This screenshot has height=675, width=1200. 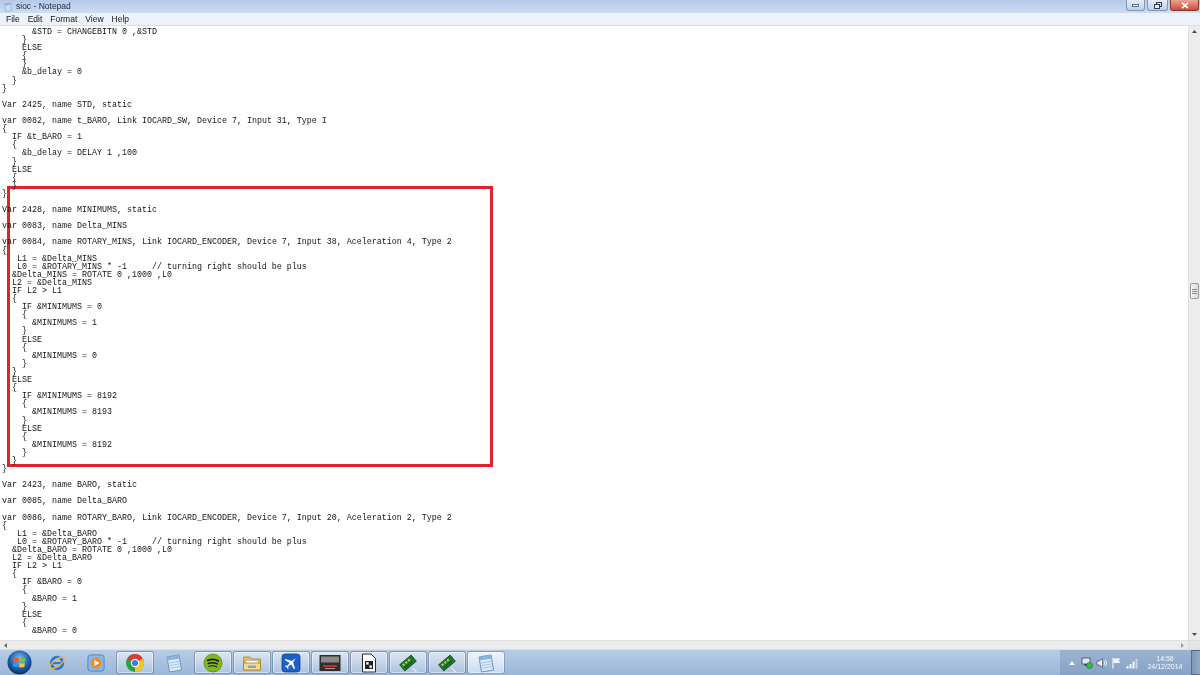 What do you see at coordinates (1194, 634) in the screenshot?
I see `scroll-down-icon` at bounding box center [1194, 634].